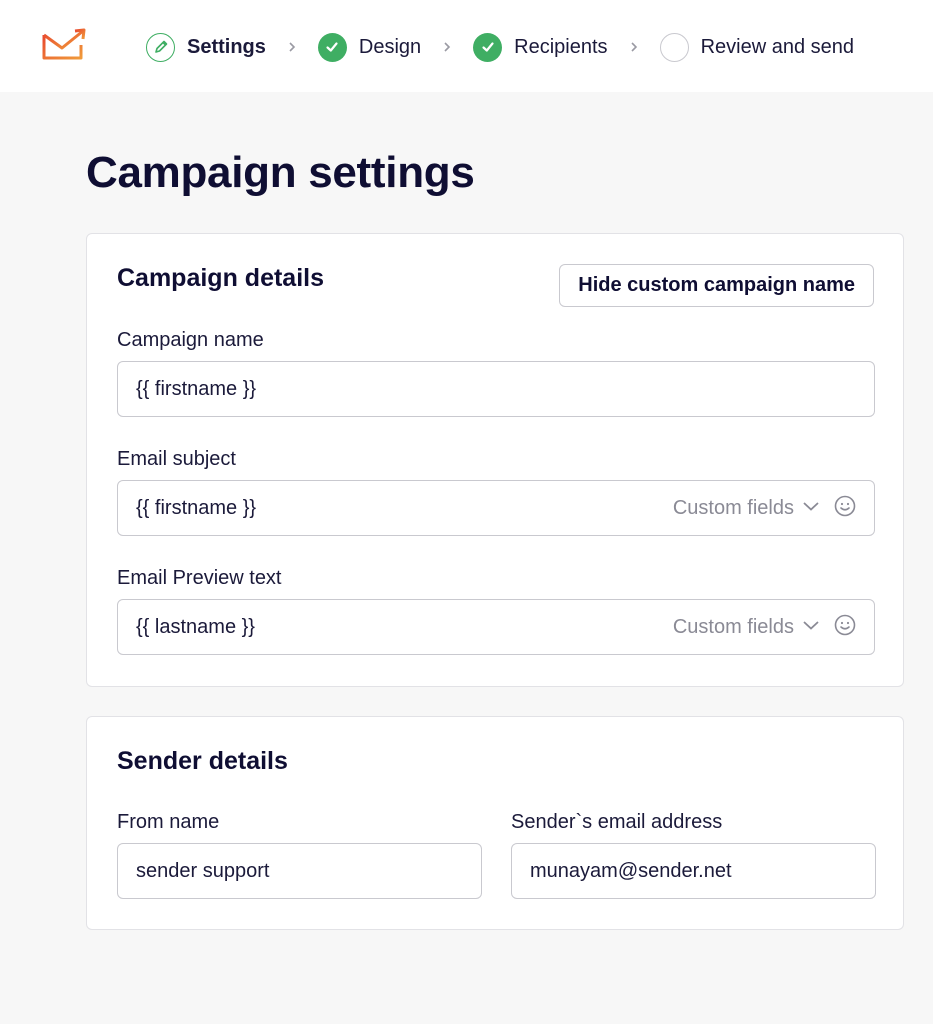 The width and height of the screenshot is (933, 1024). What do you see at coordinates (496, 508) in the screenshot?
I see `email-subject-input: {{ firstname }} Custom fields` at bounding box center [496, 508].